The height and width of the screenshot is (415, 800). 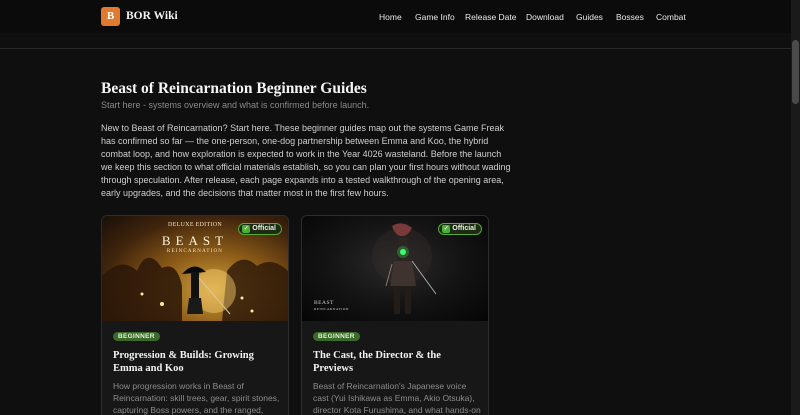 I want to click on reincarnation-logo-text: REINCARNATION, so click(x=195, y=251).